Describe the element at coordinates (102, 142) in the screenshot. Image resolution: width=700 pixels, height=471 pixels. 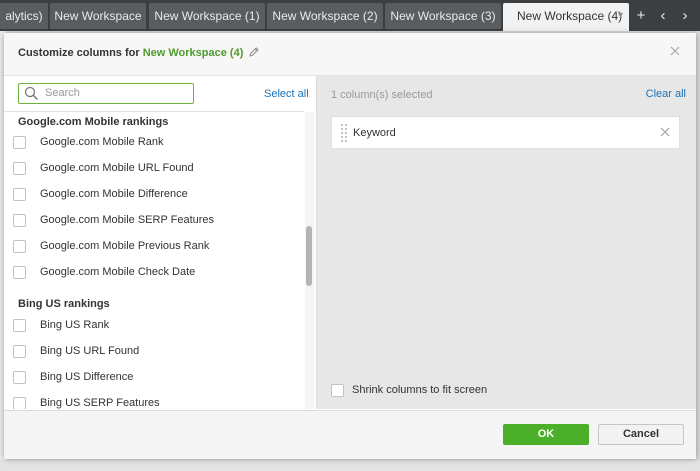
I see `list-item-label: Google.com Mobile Rank` at that location.